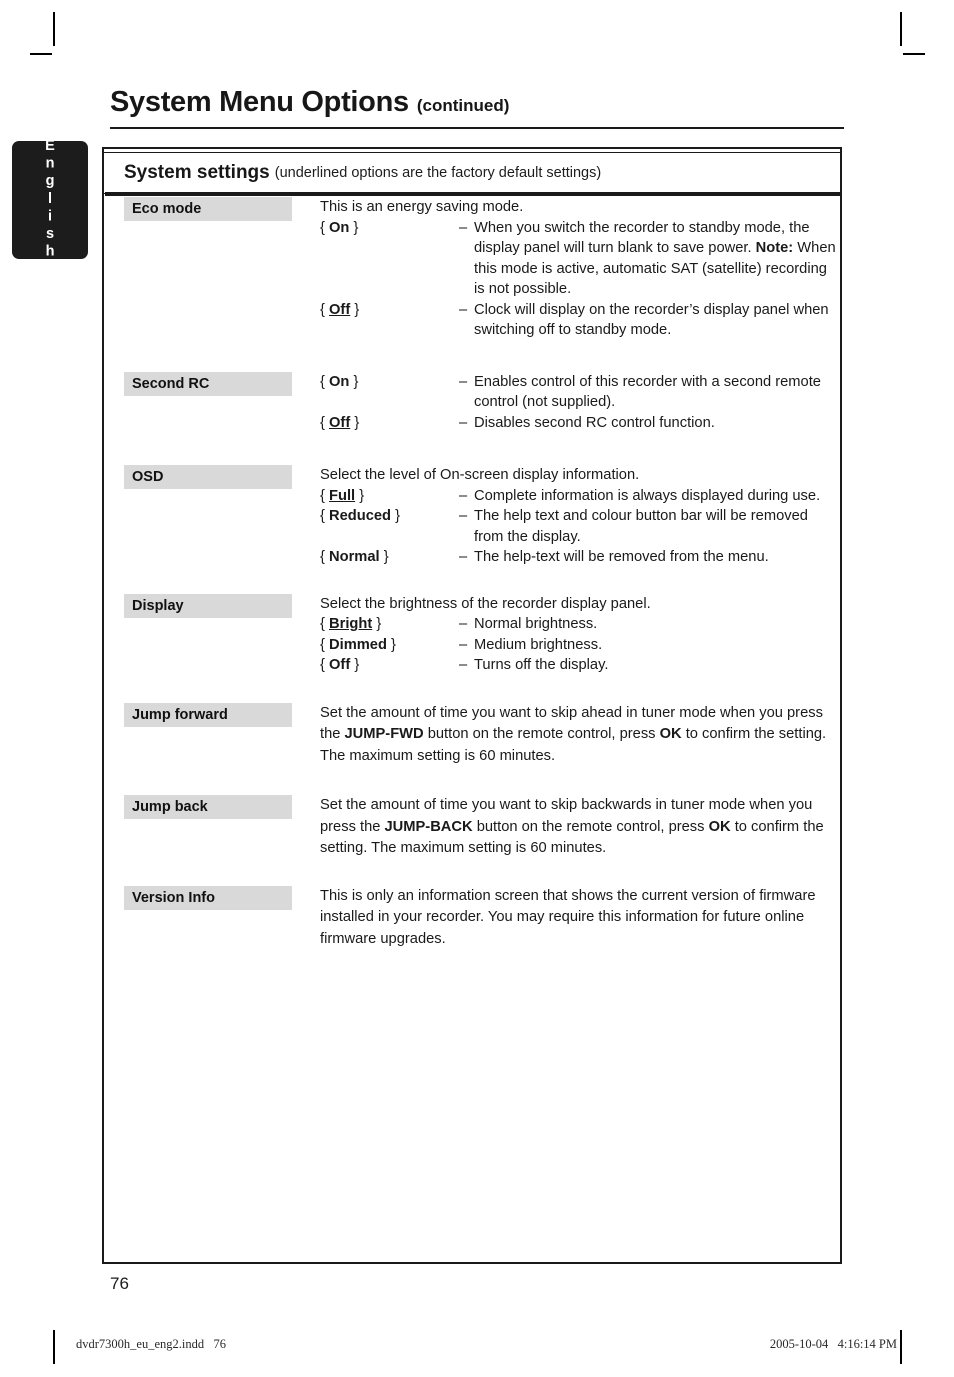 The image size is (954, 1377). What do you see at coordinates (477, 102) in the screenshot?
I see `page-title: System Menu Options (continued)` at bounding box center [477, 102].